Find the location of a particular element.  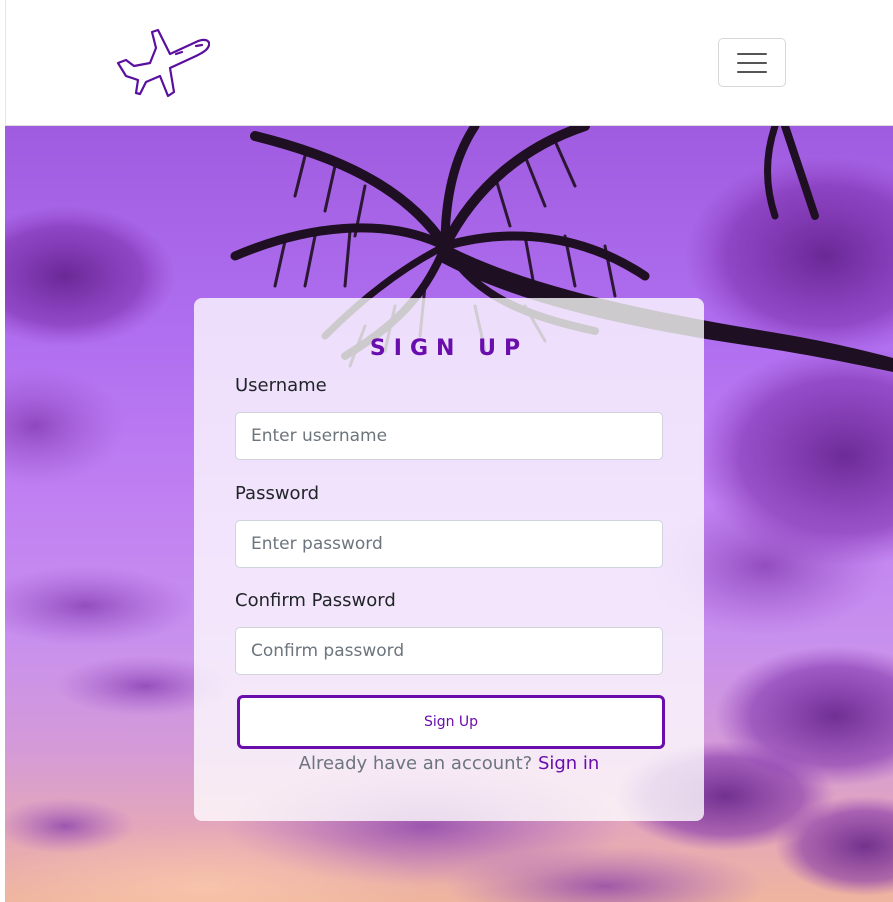

signin-prompt-text: Already have an account? is located at coordinates (415, 763).